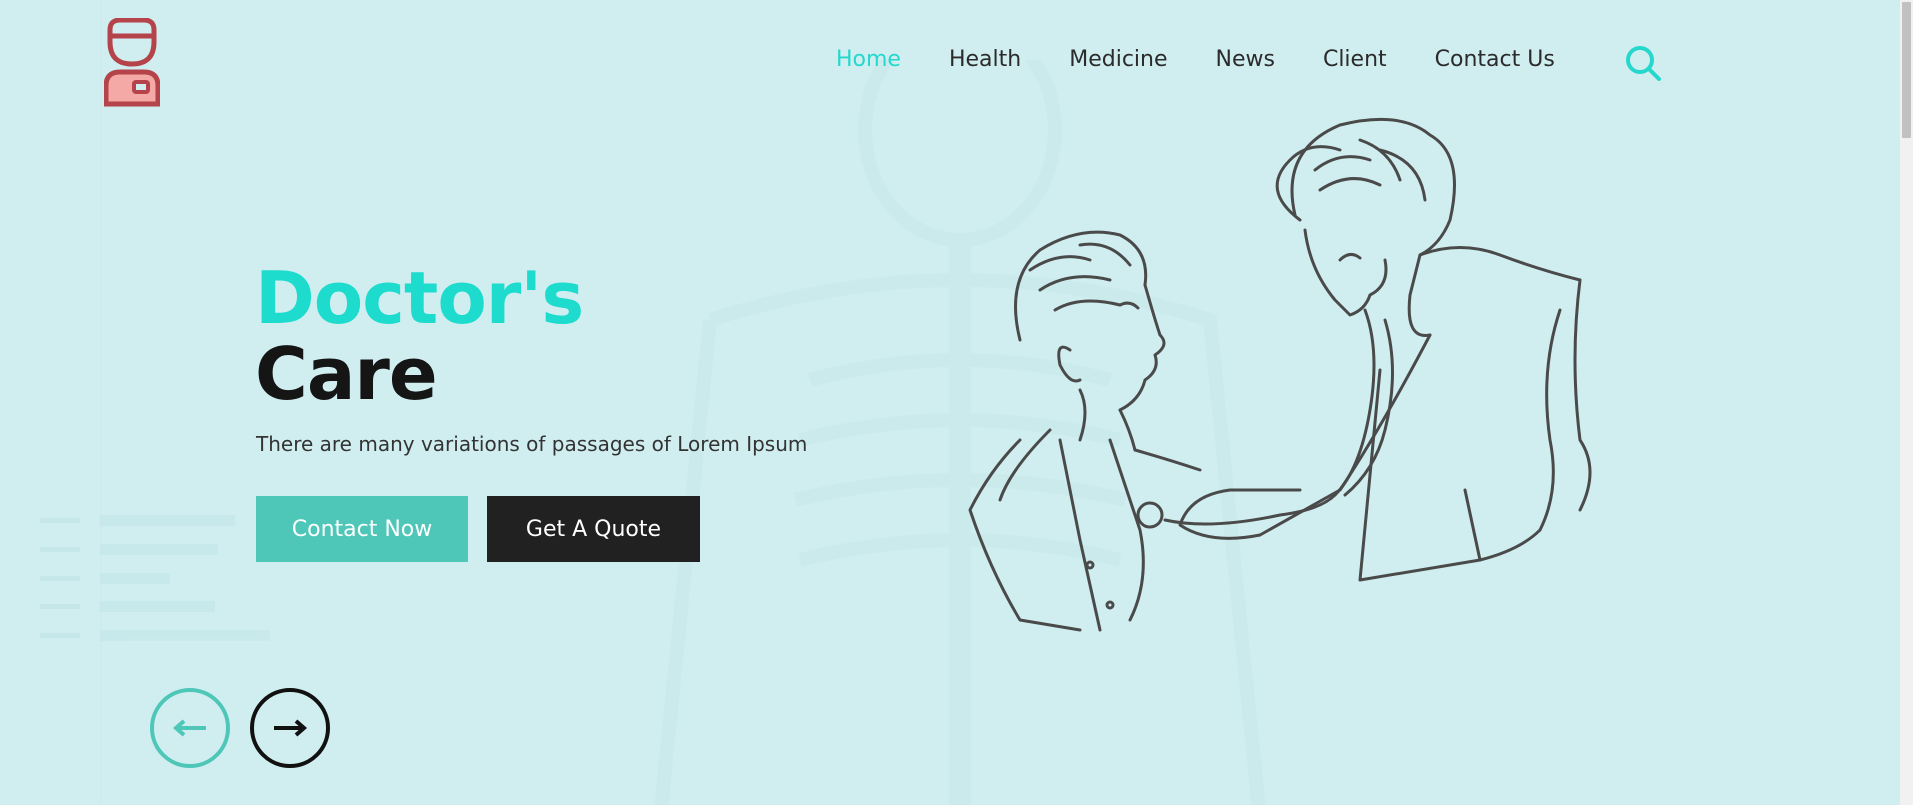 The image size is (1913, 805). What do you see at coordinates (593, 529) in the screenshot?
I see `get-a-quote-button: Get A Quote` at bounding box center [593, 529].